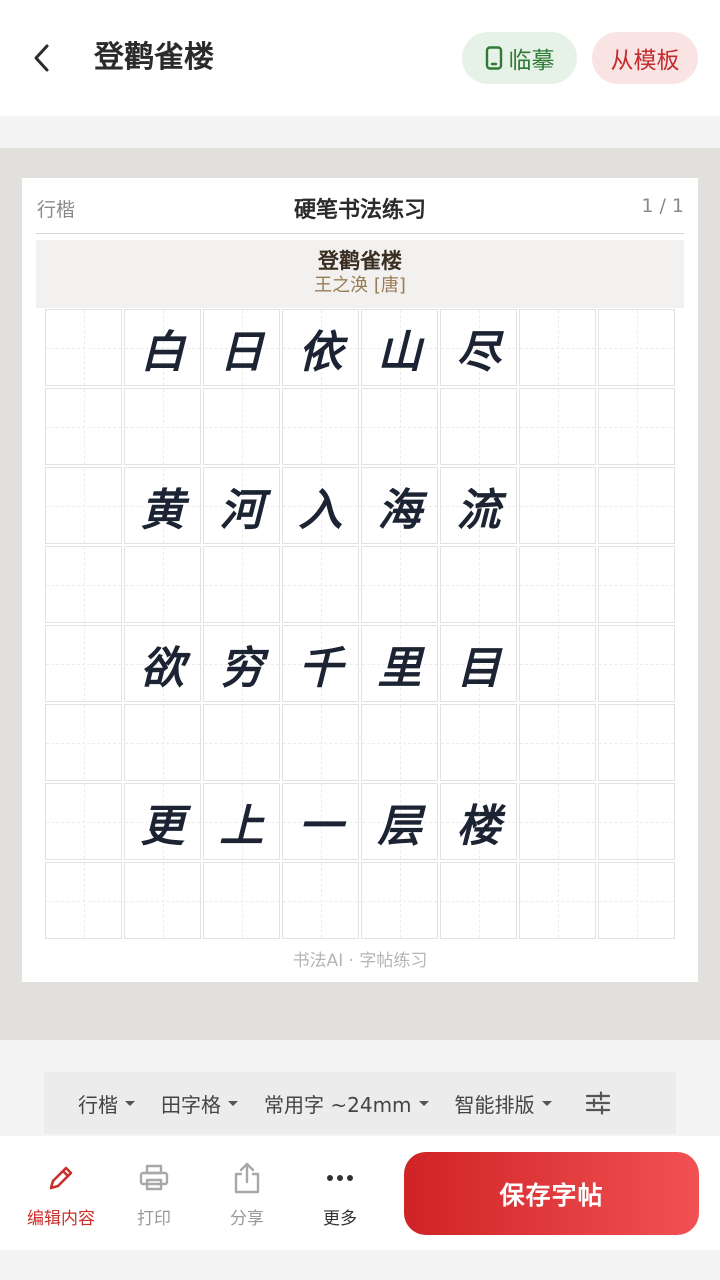 The height and width of the screenshot is (1280, 720). What do you see at coordinates (320, 663) in the screenshot?
I see `grid-cell: 千` at bounding box center [320, 663].